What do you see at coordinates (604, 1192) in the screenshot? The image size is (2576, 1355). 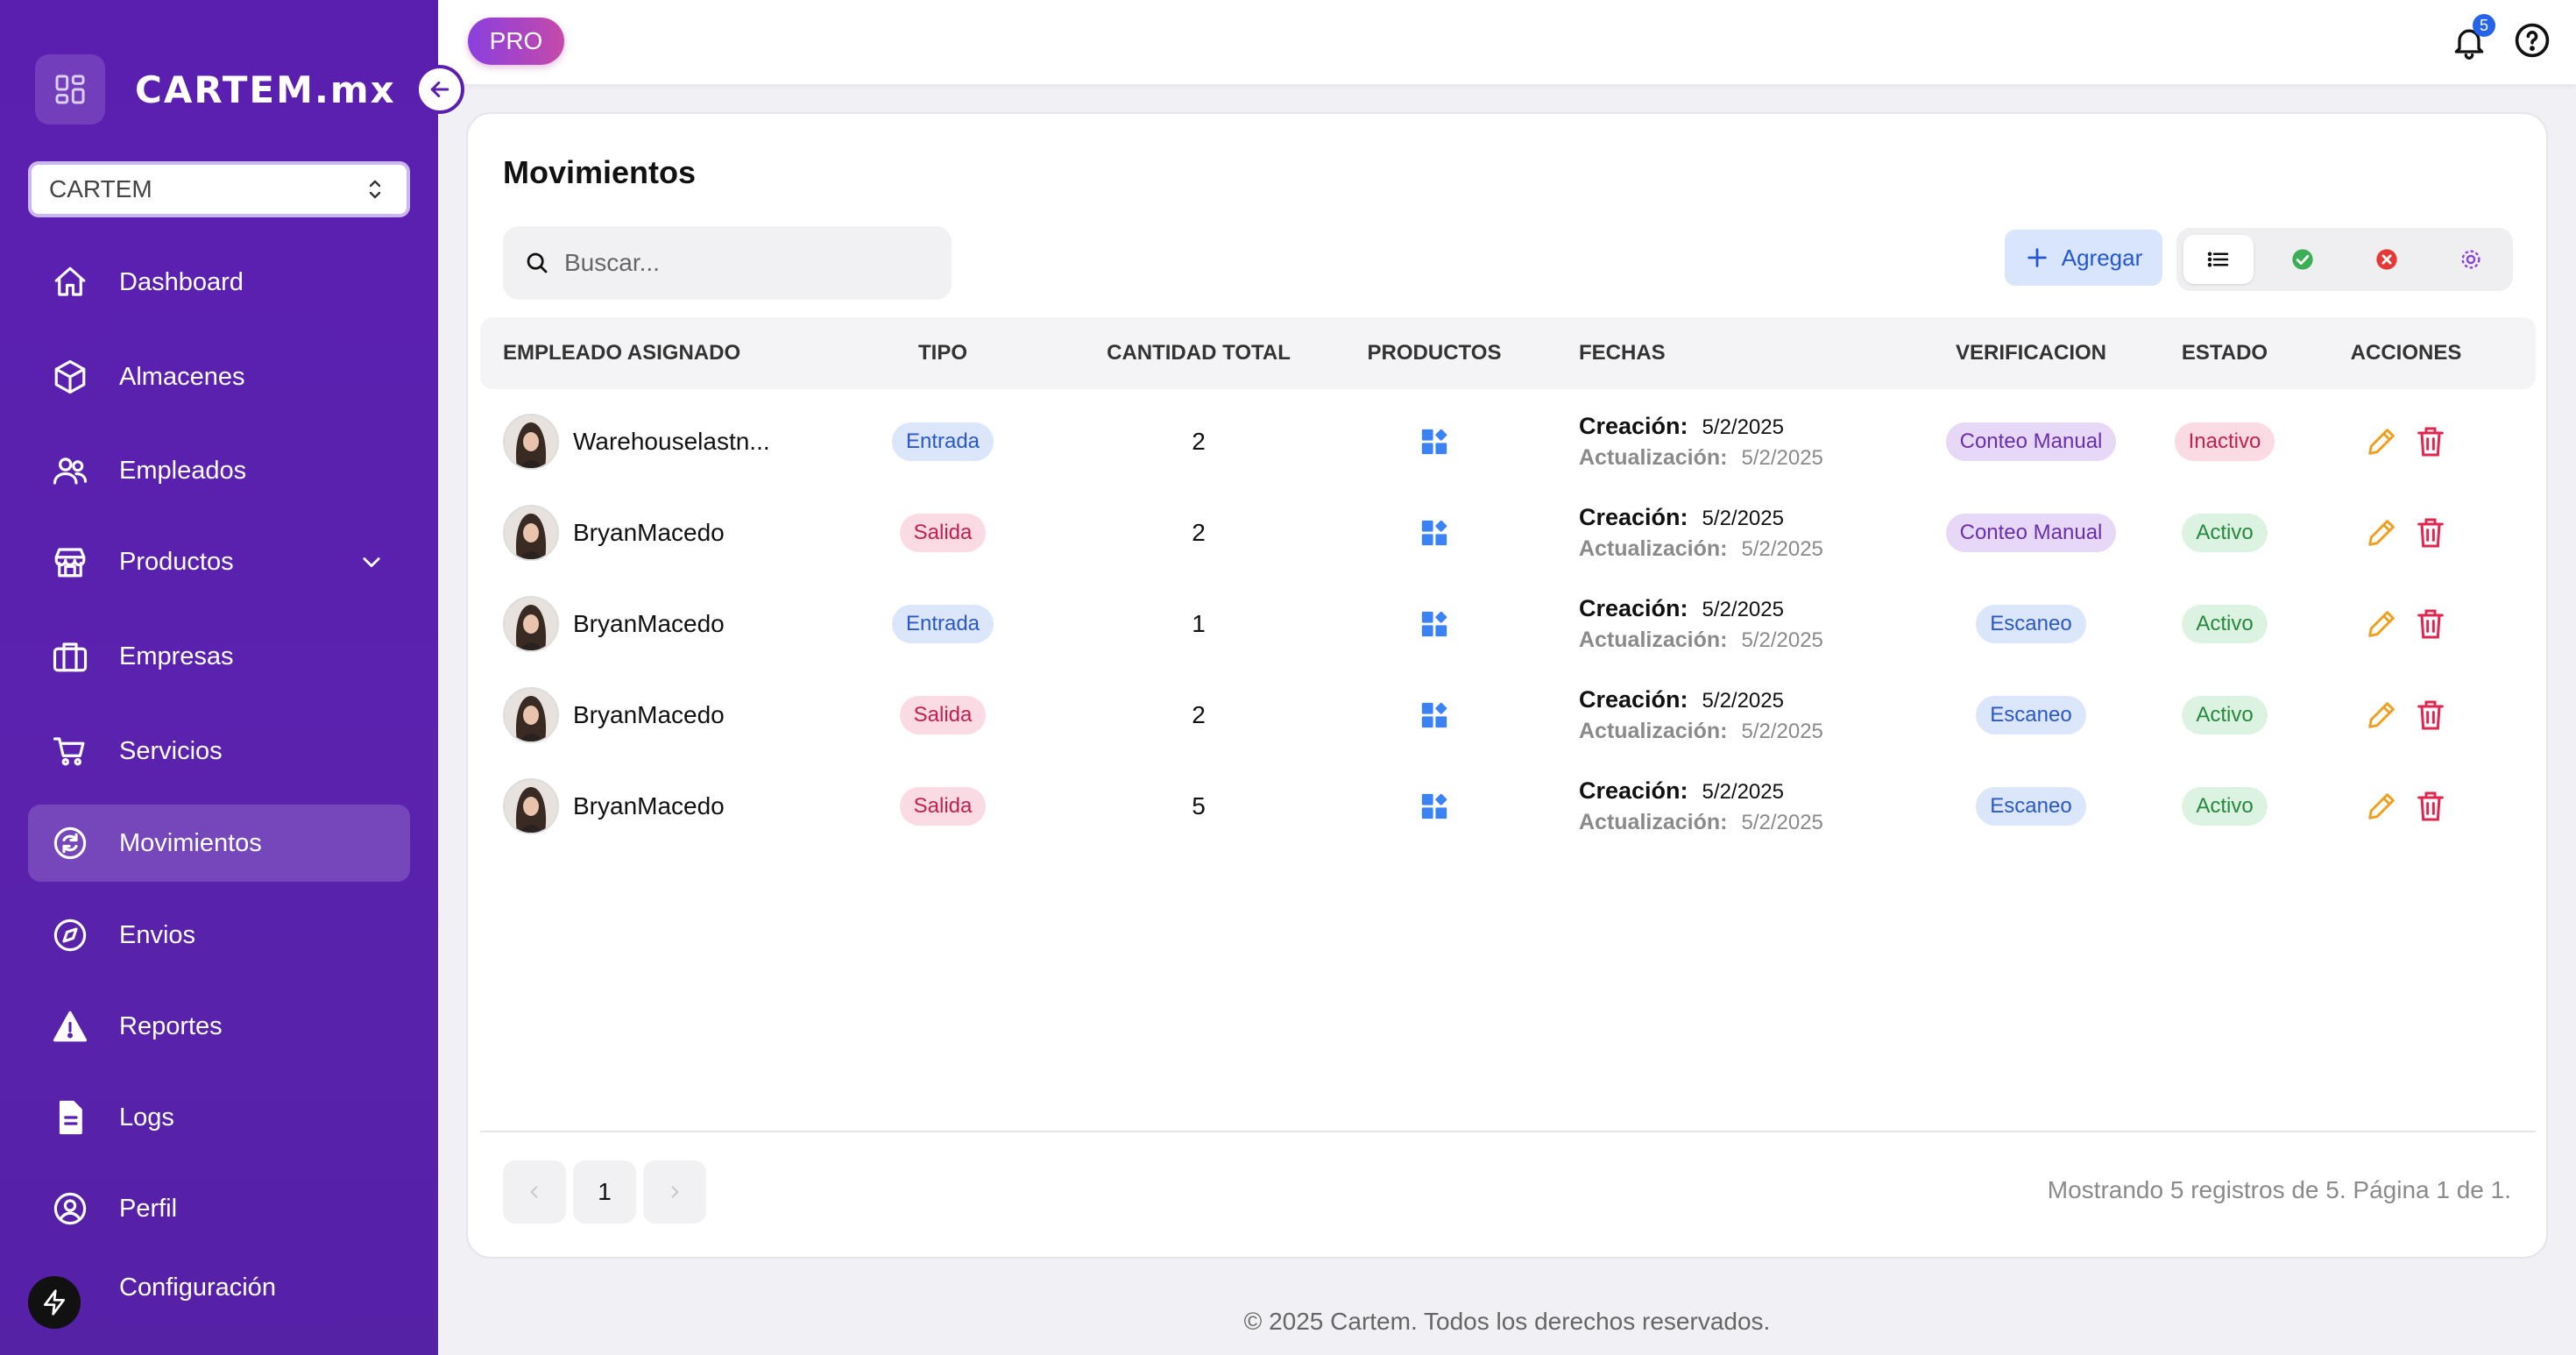 I see `page-number-button: 1` at bounding box center [604, 1192].